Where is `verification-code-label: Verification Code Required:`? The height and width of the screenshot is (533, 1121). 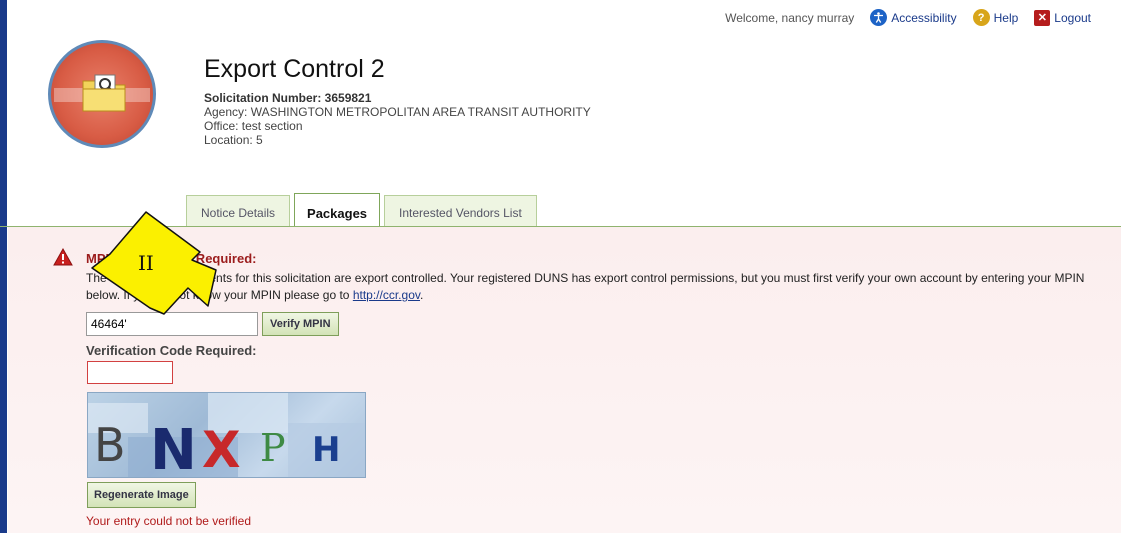 verification-code-label: Verification Code Required: is located at coordinates (171, 350).